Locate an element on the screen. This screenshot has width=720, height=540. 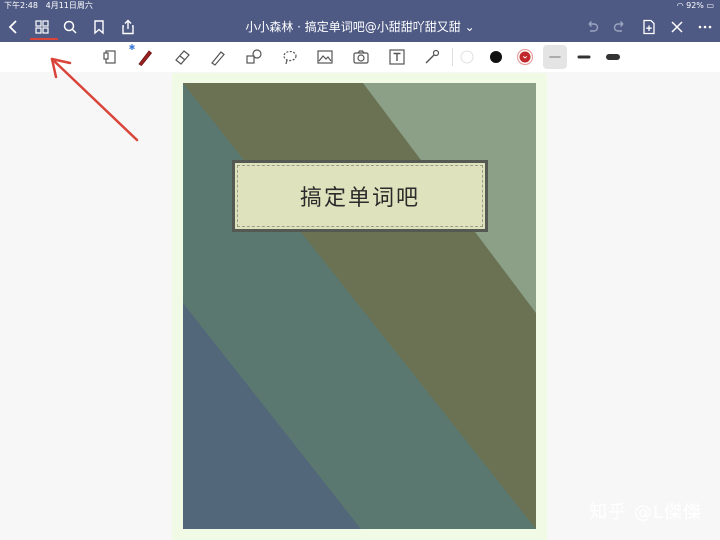
bookmark-icon is located at coordinates (99, 27).